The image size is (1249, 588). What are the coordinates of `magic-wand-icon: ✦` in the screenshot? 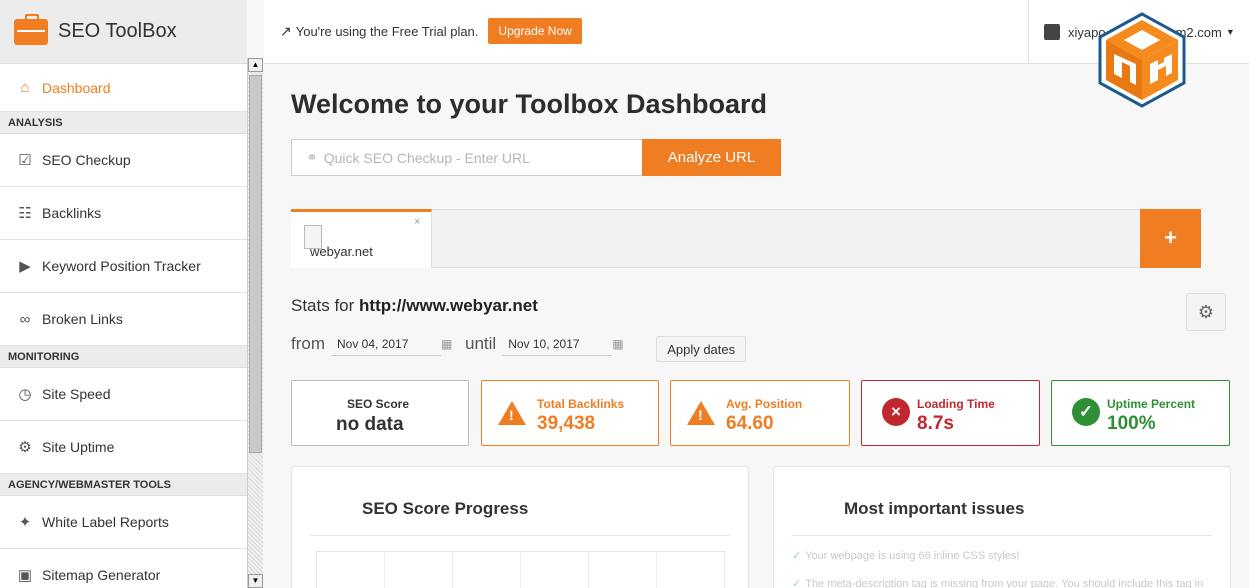 It's located at (25, 522).